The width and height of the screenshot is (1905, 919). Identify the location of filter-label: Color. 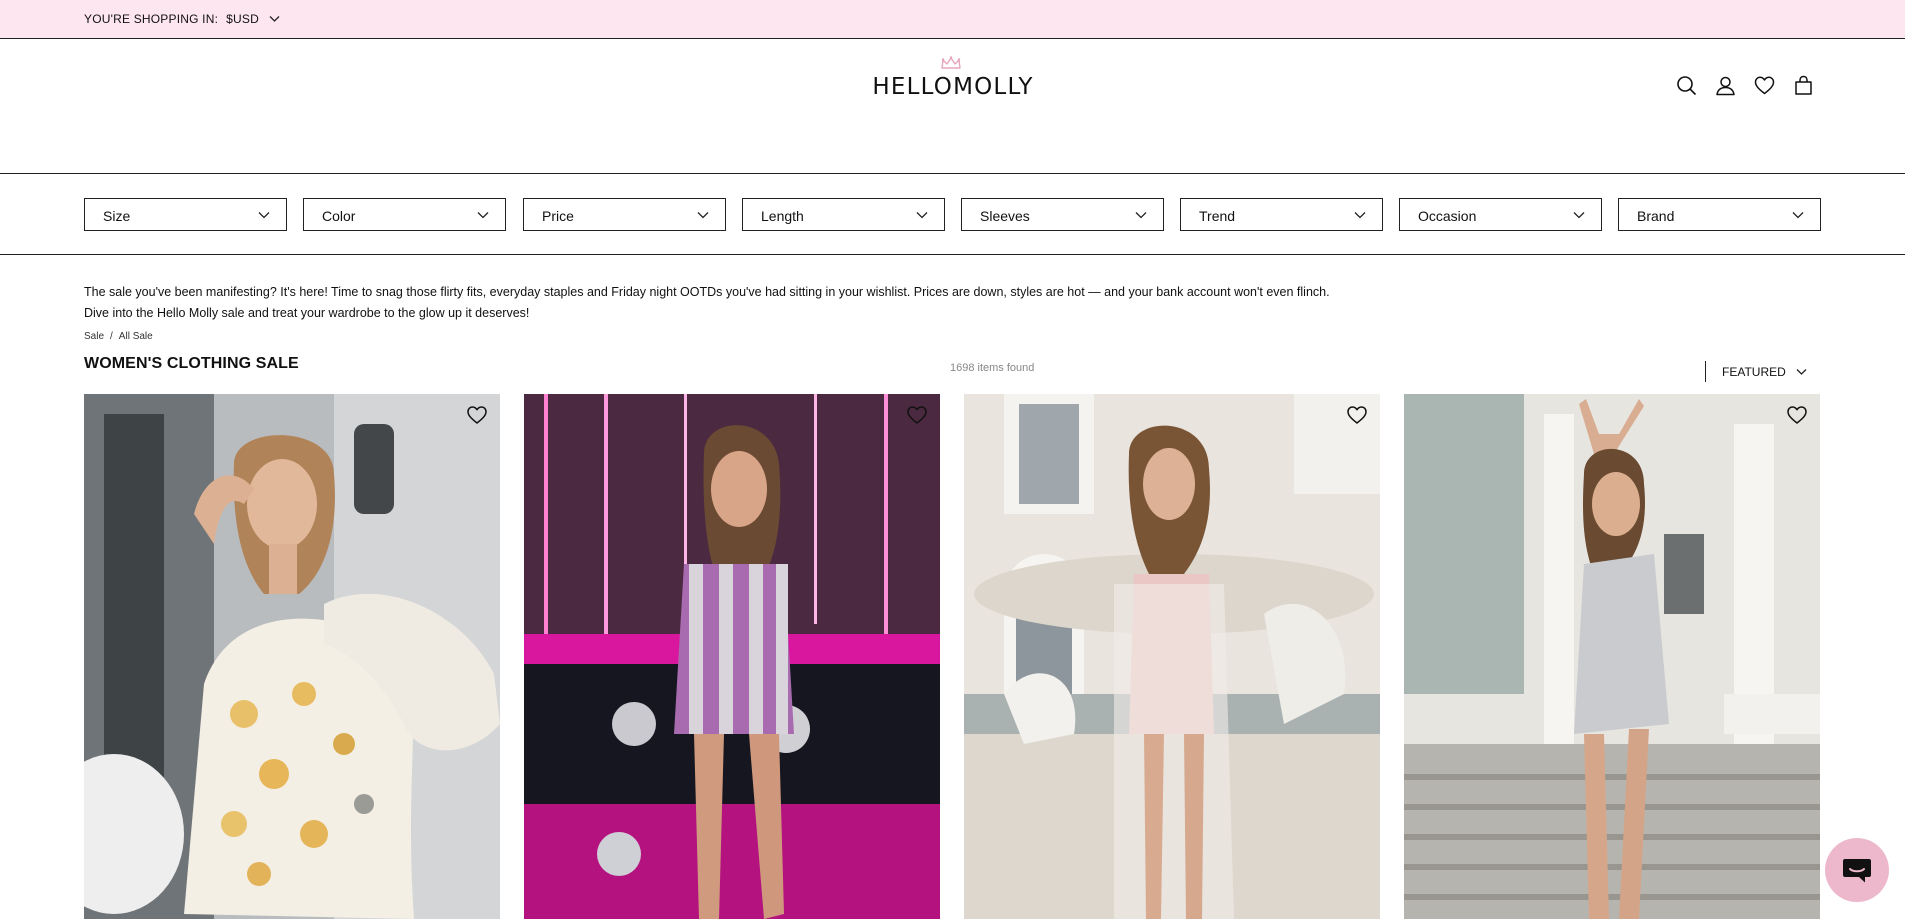
(339, 216).